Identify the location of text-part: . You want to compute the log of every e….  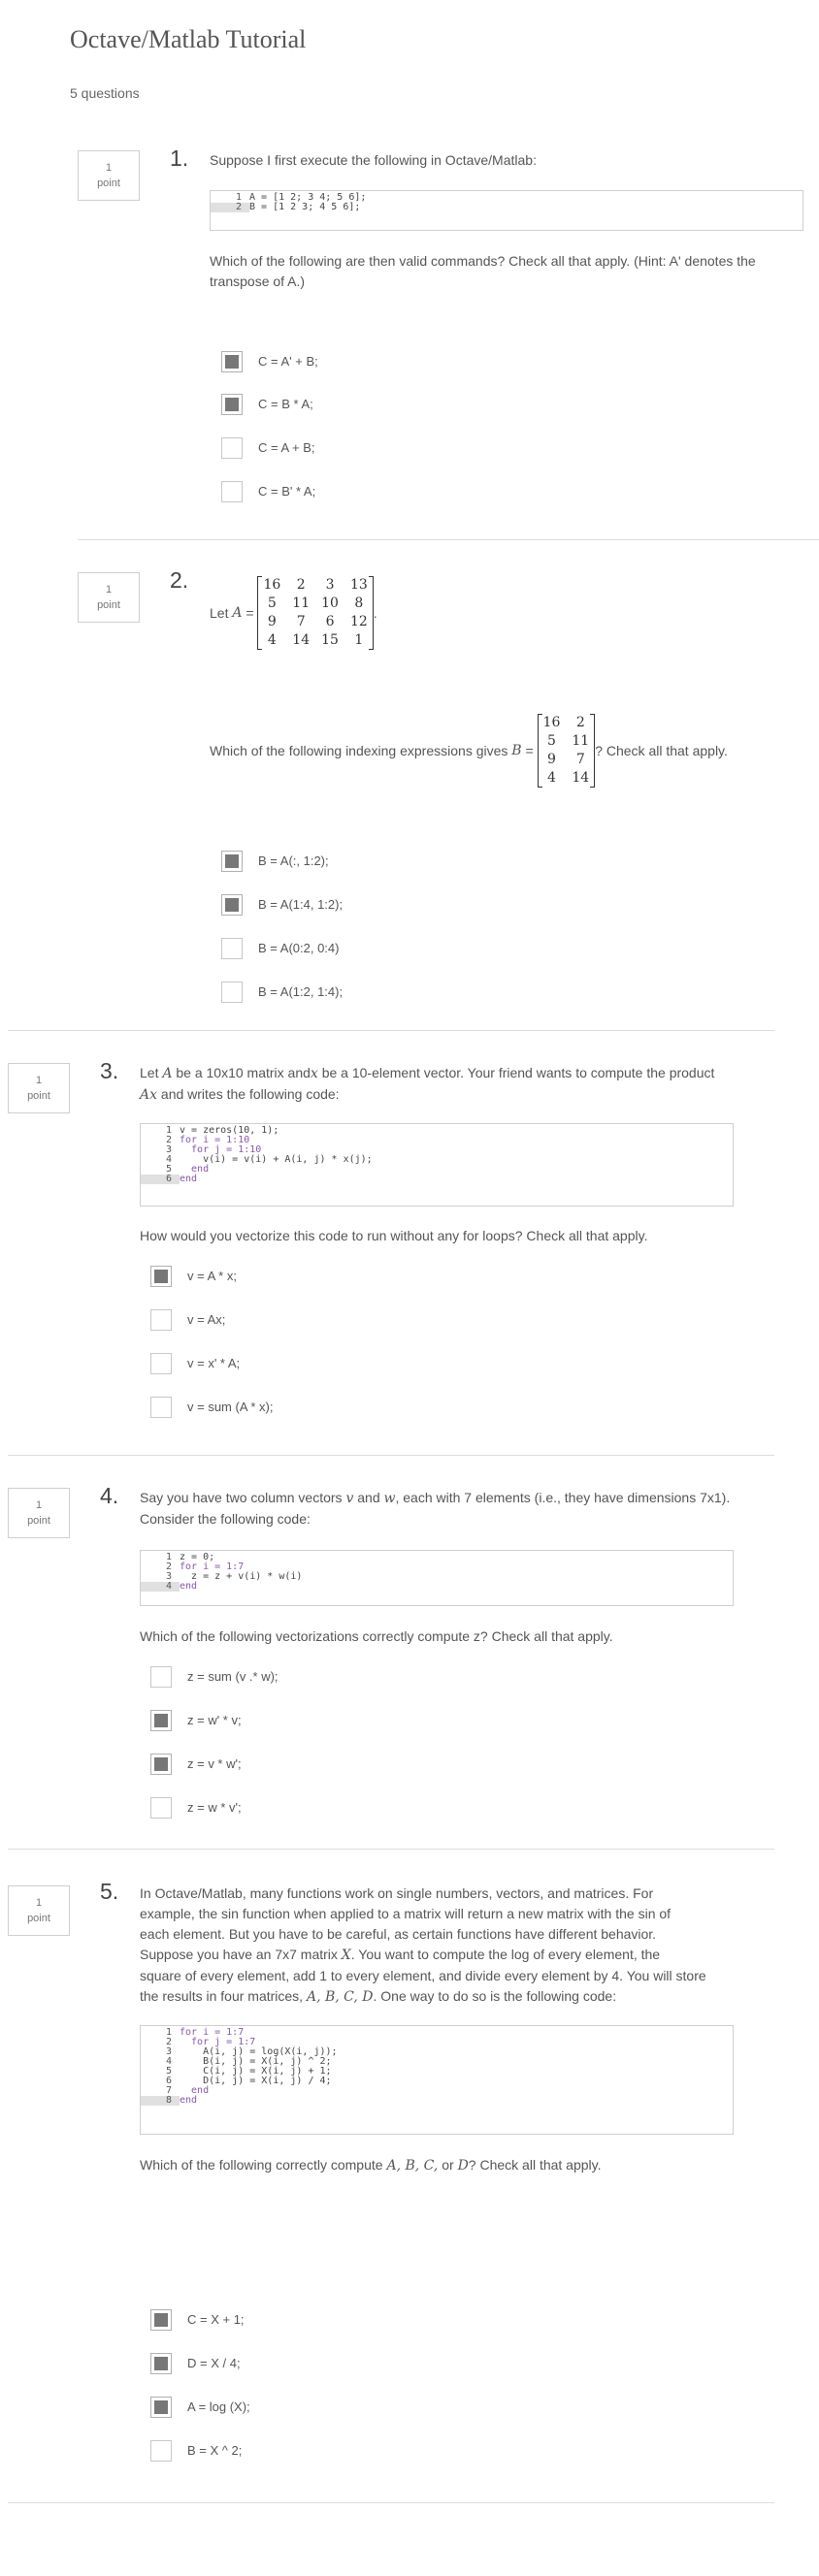
(505, 1954).